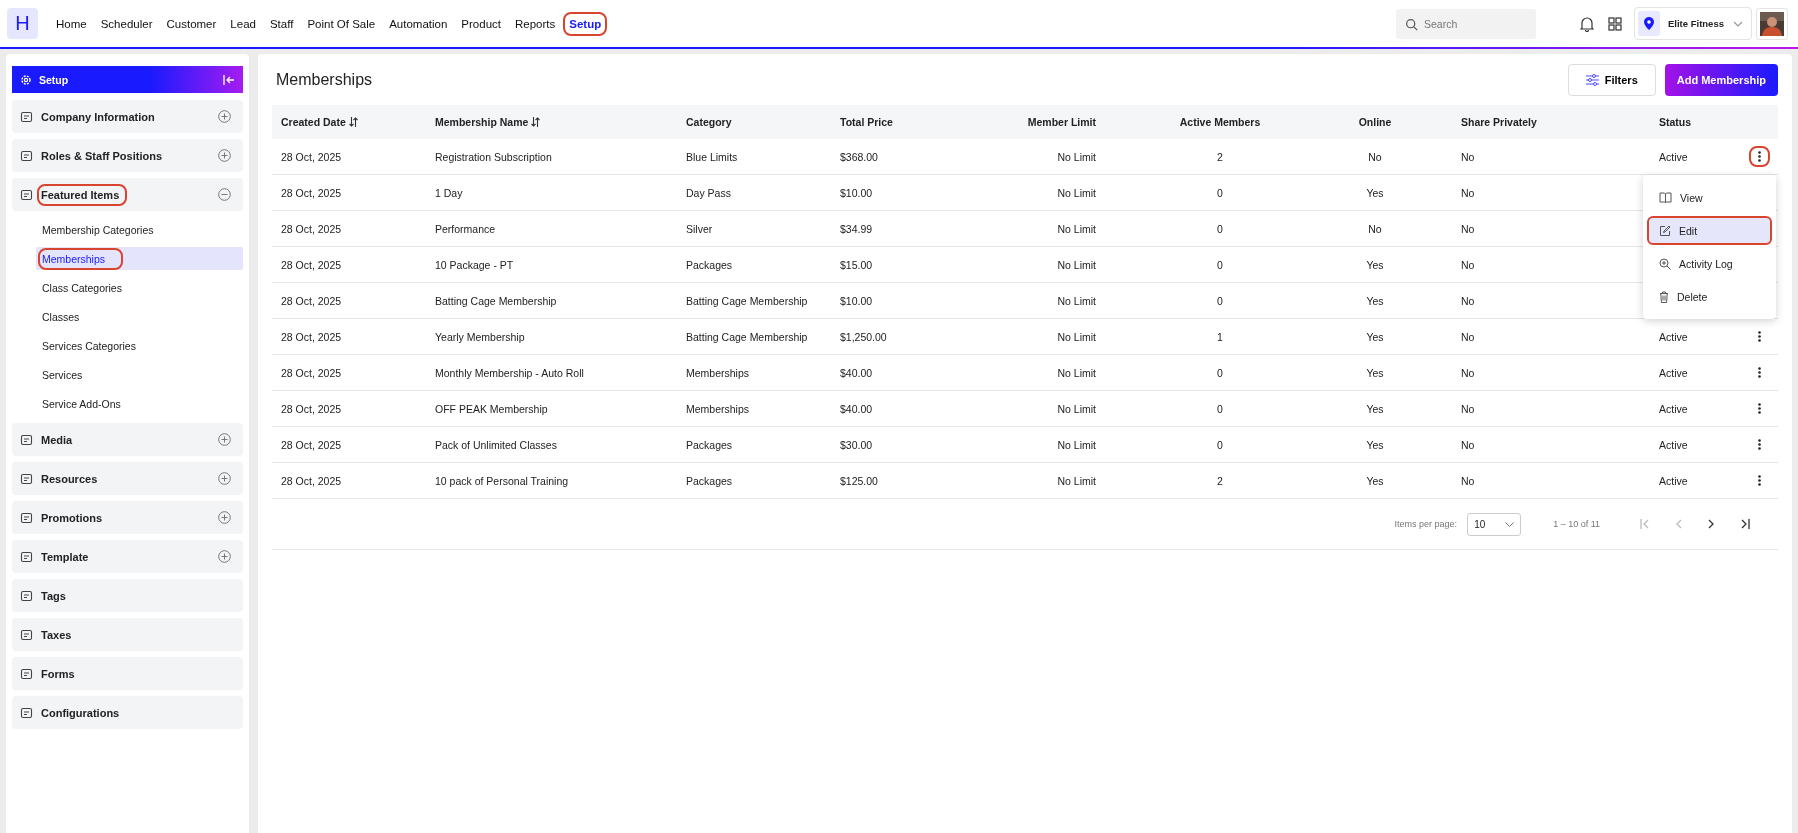 The height and width of the screenshot is (833, 1798). What do you see at coordinates (449, 192) in the screenshot?
I see `table-cell: 1 Day` at bounding box center [449, 192].